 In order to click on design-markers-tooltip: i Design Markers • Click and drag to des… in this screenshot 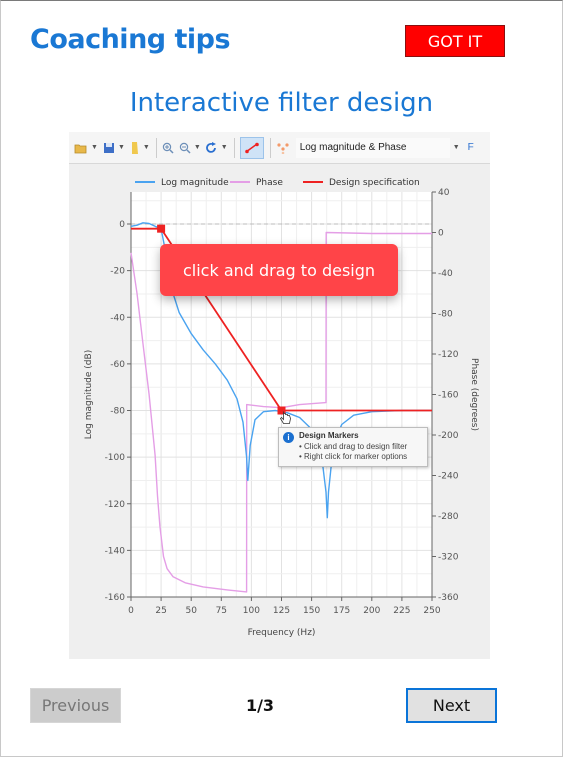, I will do `click(353, 447)`.